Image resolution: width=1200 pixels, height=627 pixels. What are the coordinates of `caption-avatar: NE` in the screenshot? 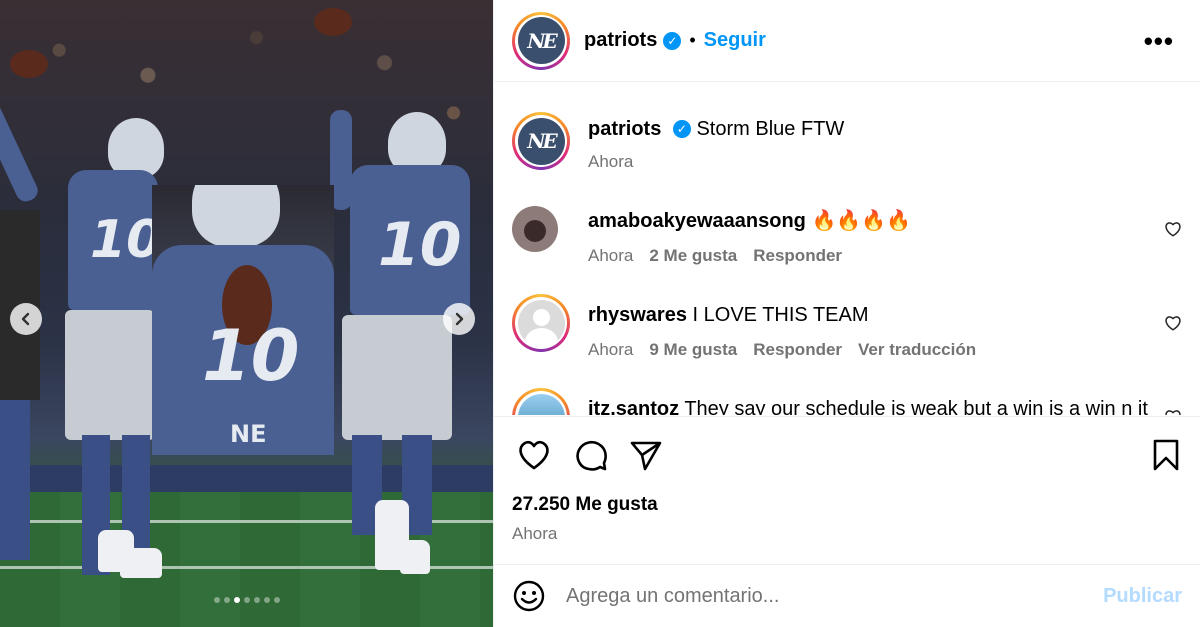 It's located at (541, 141).